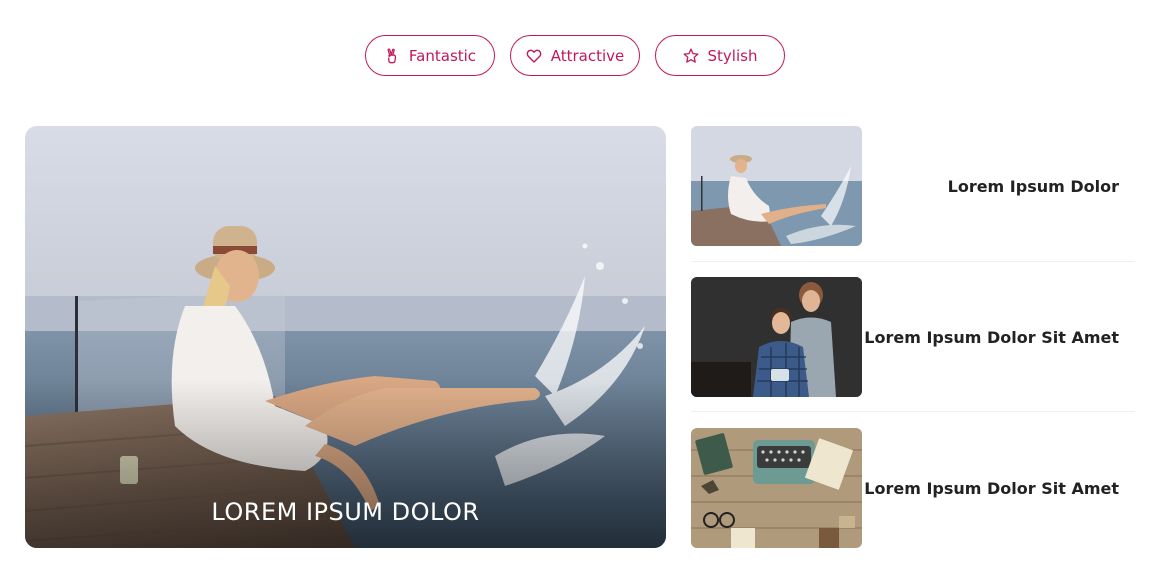 The width and height of the screenshot is (1150, 575). What do you see at coordinates (392, 56) in the screenshot?
I see `peace-hand-icon` at bounding box center [392, 56].